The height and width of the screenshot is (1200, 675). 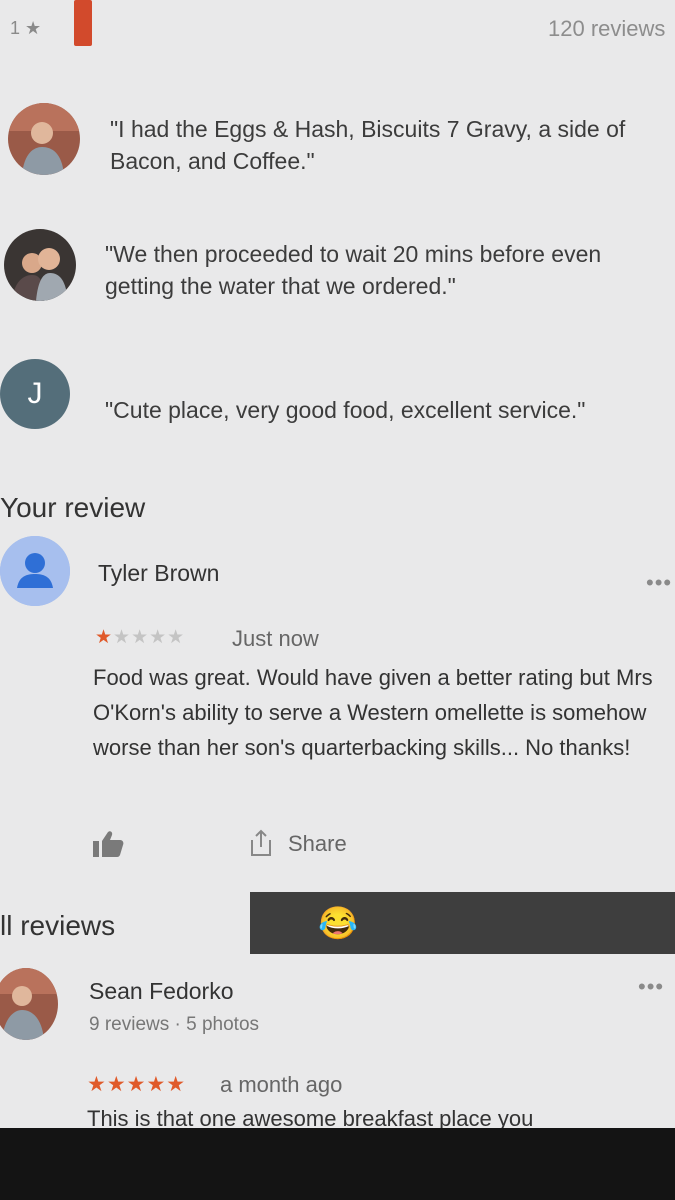 I want to click on rating-value: 1 ★, so click(x=26, y=28).